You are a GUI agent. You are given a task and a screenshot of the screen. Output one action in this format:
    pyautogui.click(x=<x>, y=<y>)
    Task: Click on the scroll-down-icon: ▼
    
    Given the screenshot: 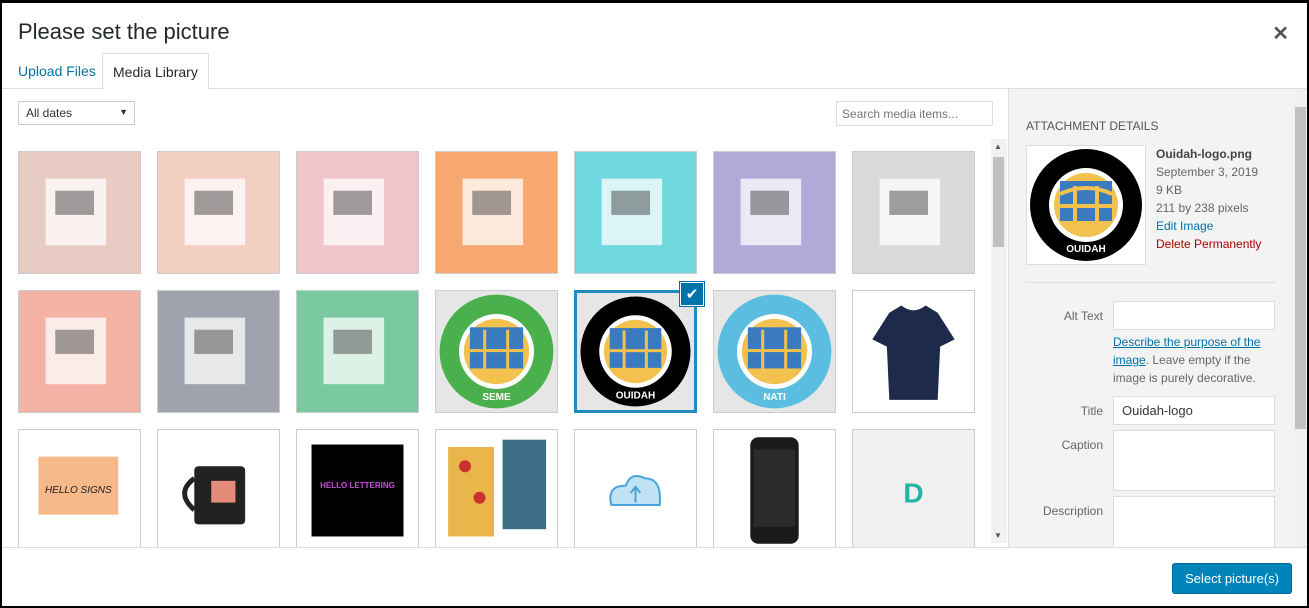 What is the action you would take?
    pyautogui.click(x=998, y=535)
    